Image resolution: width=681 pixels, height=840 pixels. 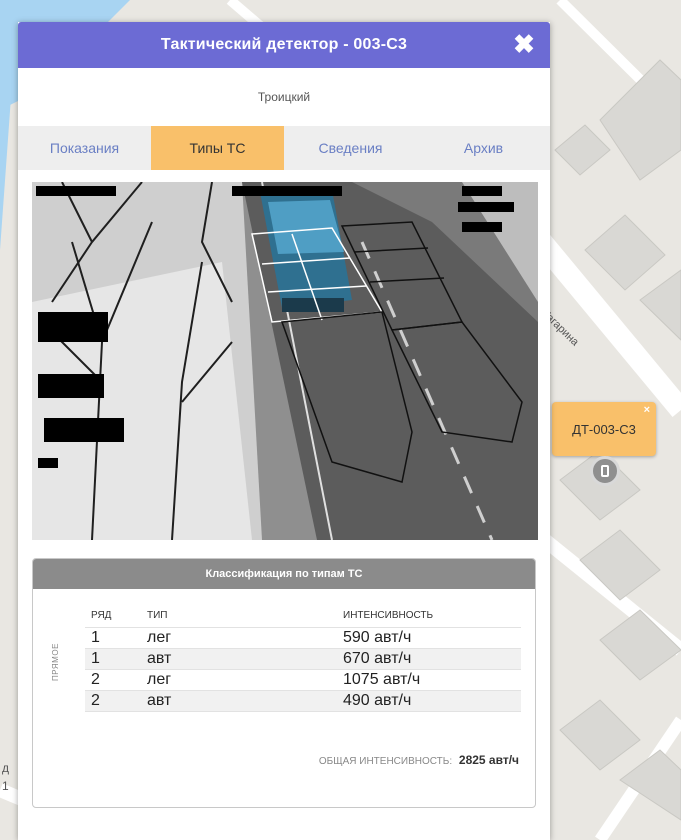 I want to click on total-intensity: ОБЩАЯ ИНТЕНСИВНОСТЬ: 2825 авт/ч, so click(x=419, y=760).